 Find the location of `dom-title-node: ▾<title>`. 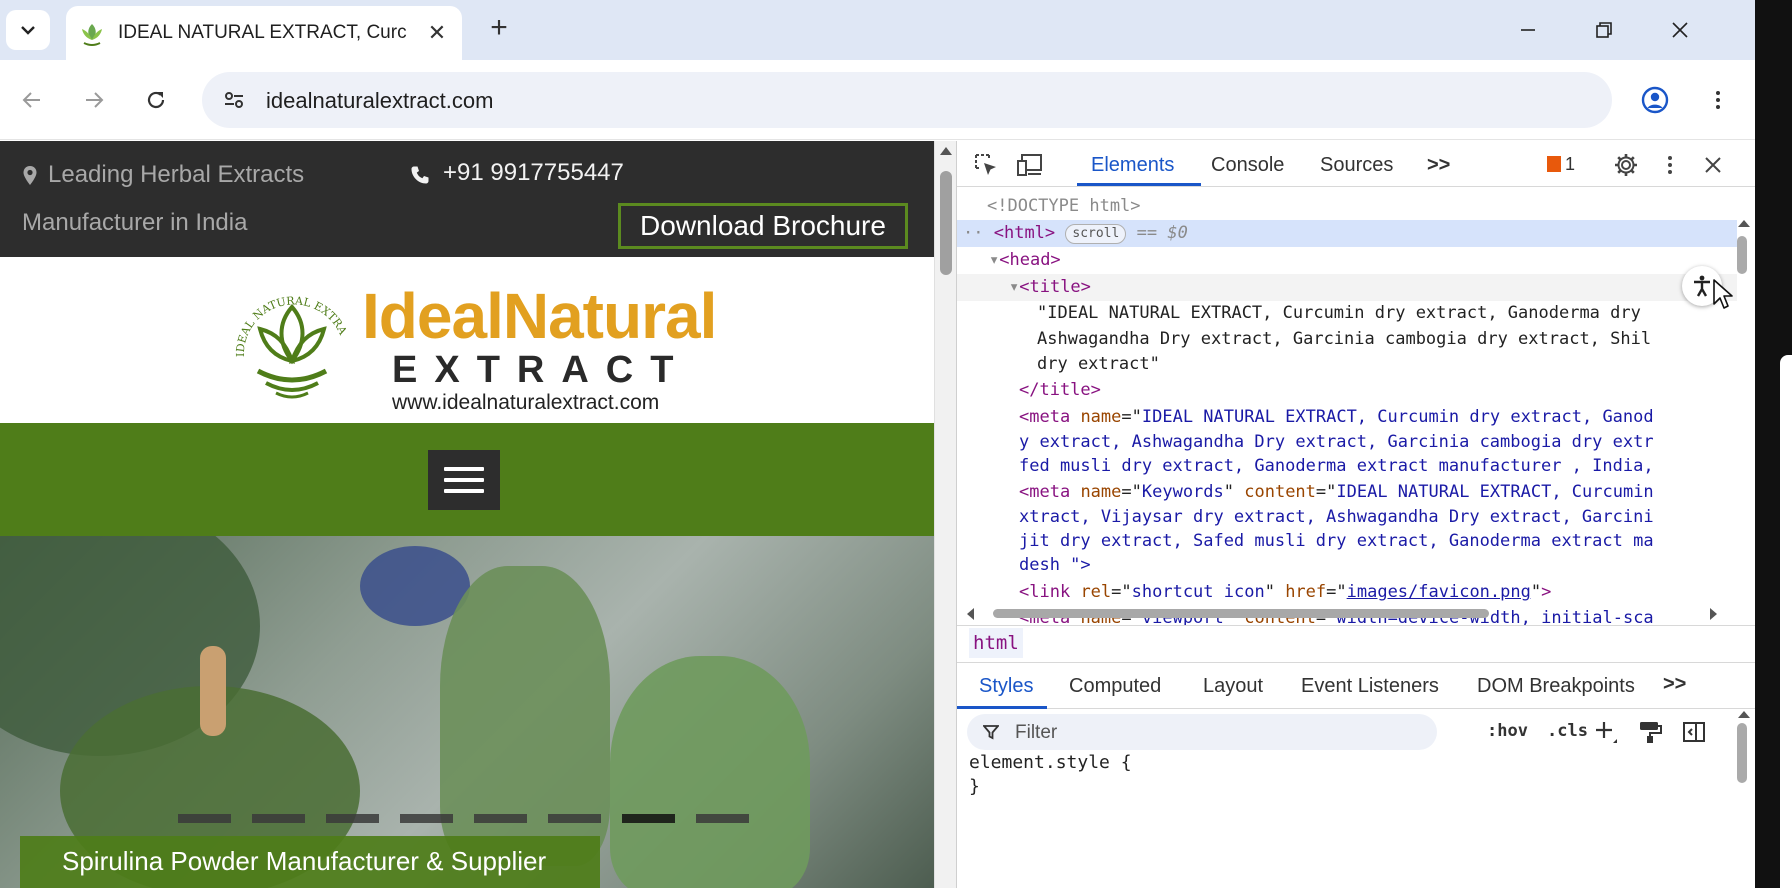

dom-title-node: ▾<title> is located at coordinates (1347, 287).